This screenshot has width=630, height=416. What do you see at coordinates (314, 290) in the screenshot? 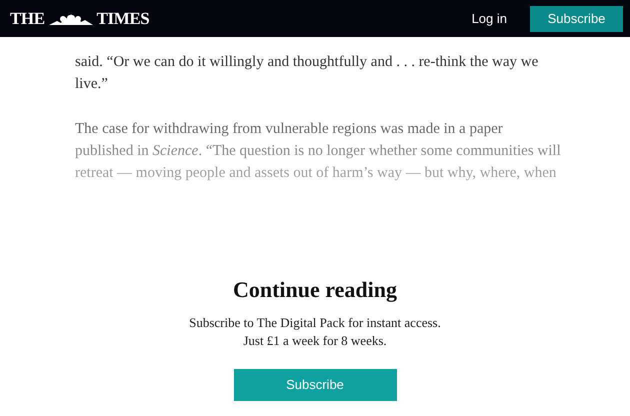
I see `paywall-title: Continue reading` at bounding box center [314, 290].